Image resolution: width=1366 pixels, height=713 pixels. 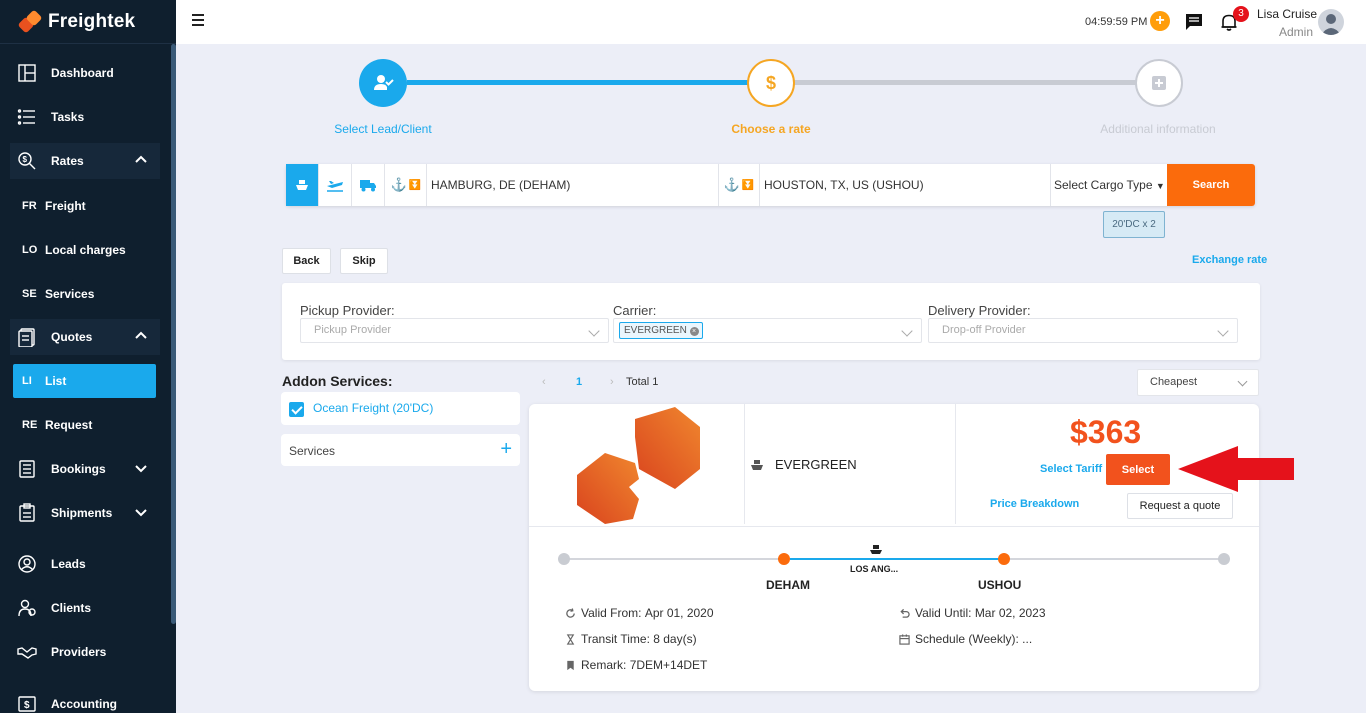 What do you see at coordinates (85, 699) in the screenshot?
I see `sidebar-item-accounting: $ Accounting` at bounding box center [85, 699].